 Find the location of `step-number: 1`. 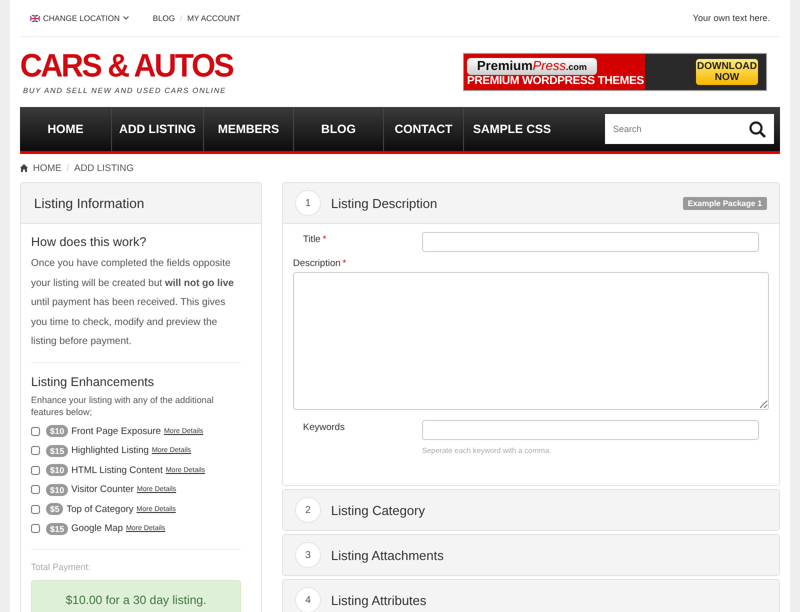

step-number: 1 is located at coordinates (308, 203).